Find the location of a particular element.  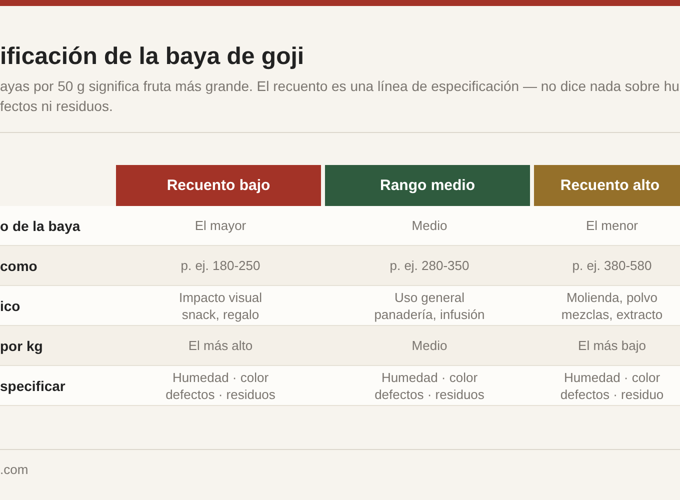

column-header: Recuento alto is located at coordinates (607, 185).